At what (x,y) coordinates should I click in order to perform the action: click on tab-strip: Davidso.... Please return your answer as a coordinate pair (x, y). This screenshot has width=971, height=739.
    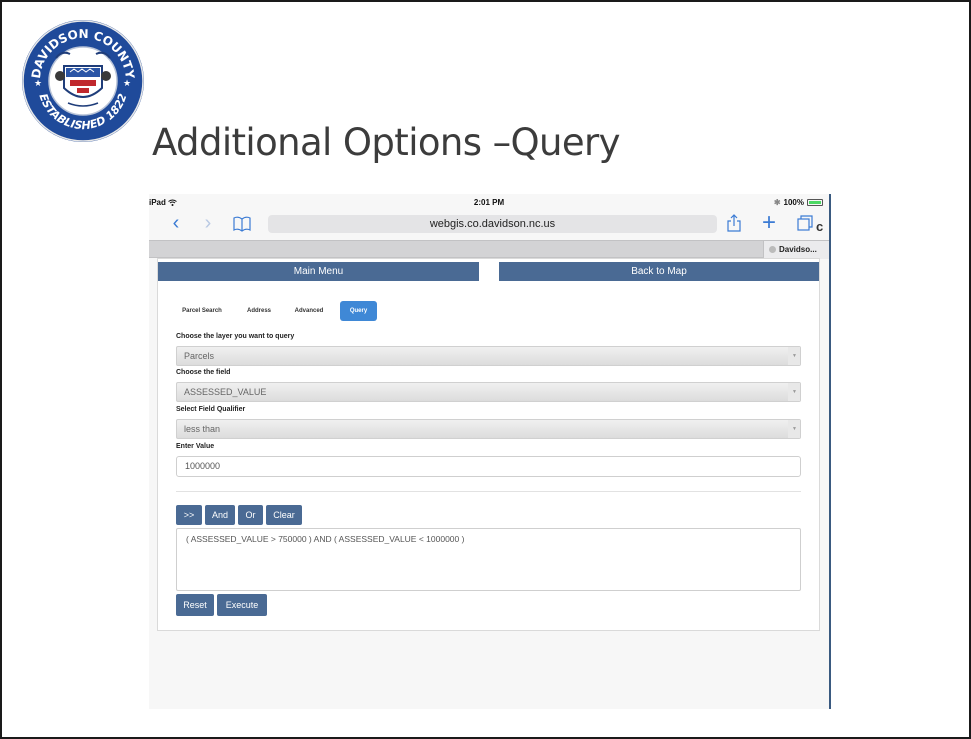
    Looking at the image, I should click on (489, 249).